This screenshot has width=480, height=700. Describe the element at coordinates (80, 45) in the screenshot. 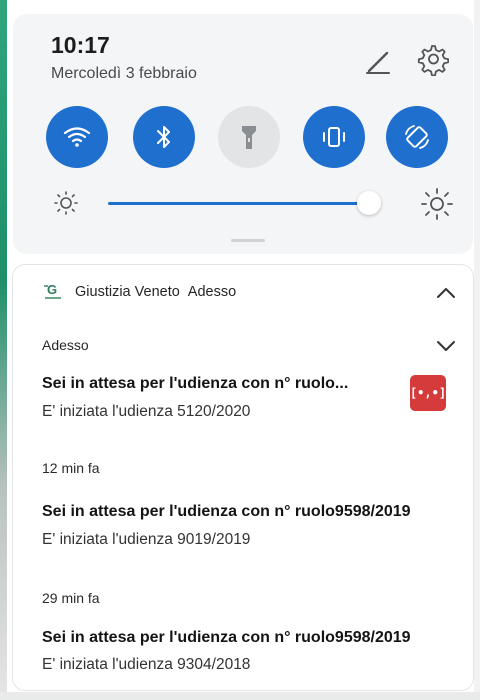

I see `clock-time: 10:17` at that location.